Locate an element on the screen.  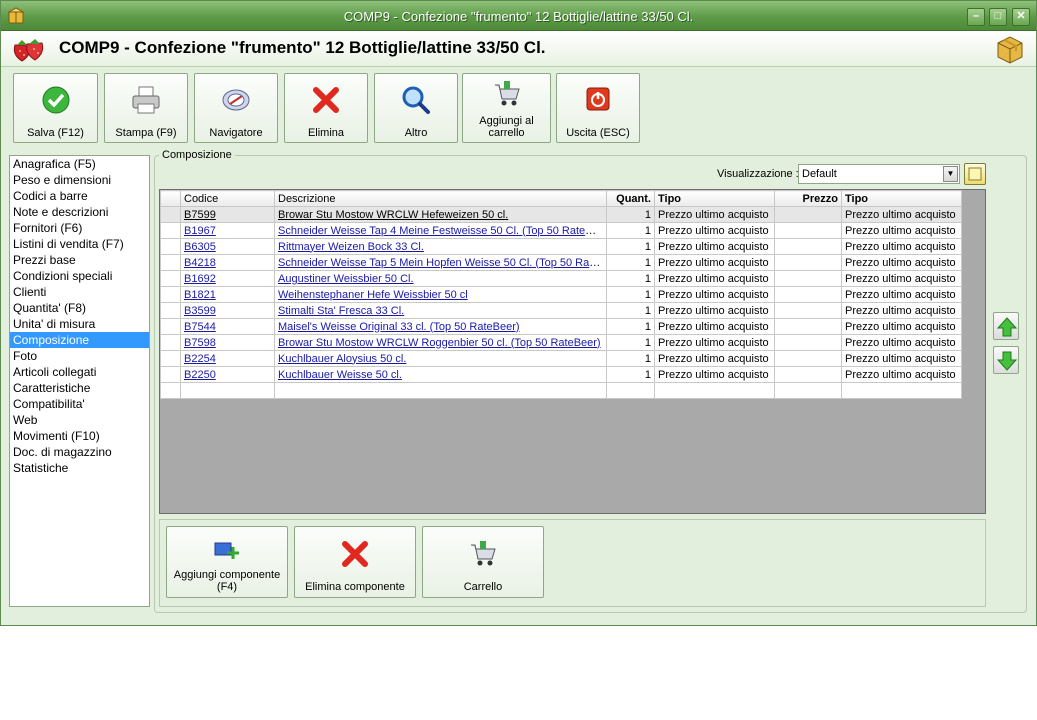
descrizione-link: Stimalti Sta' Fresca 33 Cl. is located at coordinates (341, 311).